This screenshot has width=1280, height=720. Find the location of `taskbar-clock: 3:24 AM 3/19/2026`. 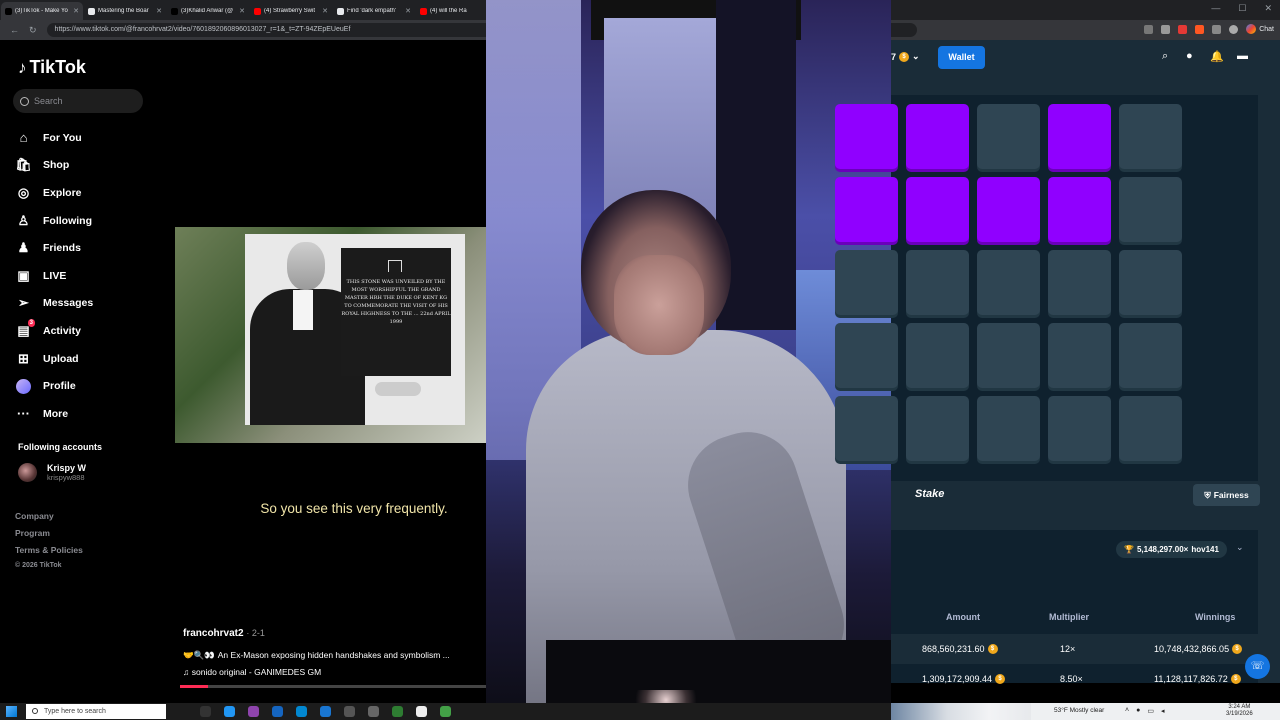

taskbar-clock: 3:24 AM 3/19/2026 is located at coordinates (1239, 711).